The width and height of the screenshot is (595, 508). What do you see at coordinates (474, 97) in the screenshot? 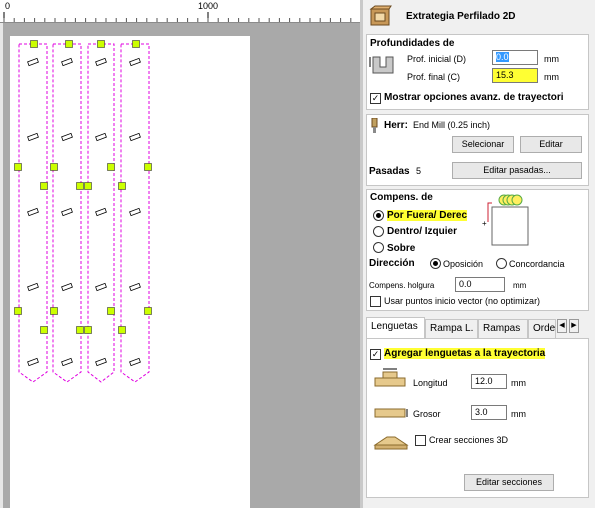
I see `advanced-options-label: Mostrar opciones avanz. de trayectori` at bounding box center [474, 97].